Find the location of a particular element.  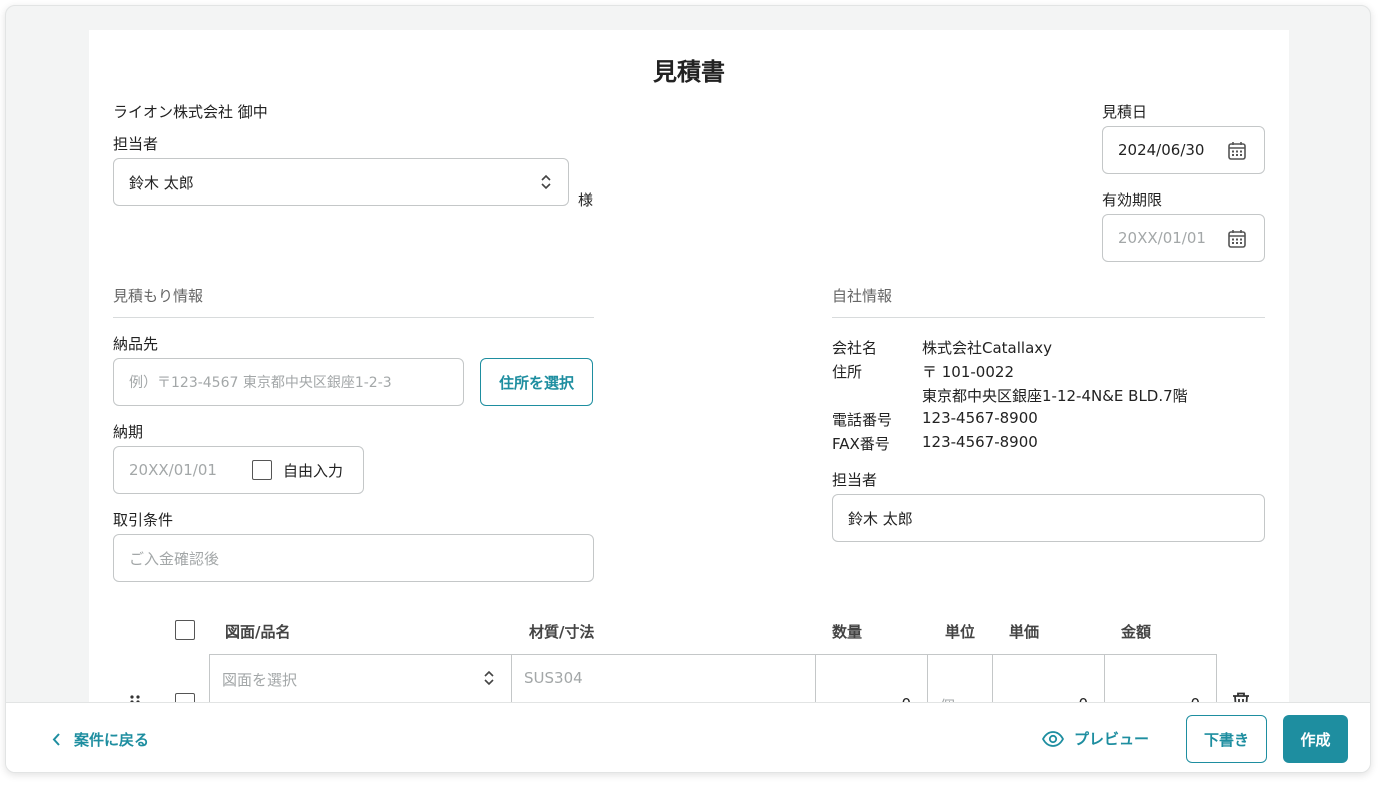

company-info-key: 電話番号 is located at coordinates (862, 420).